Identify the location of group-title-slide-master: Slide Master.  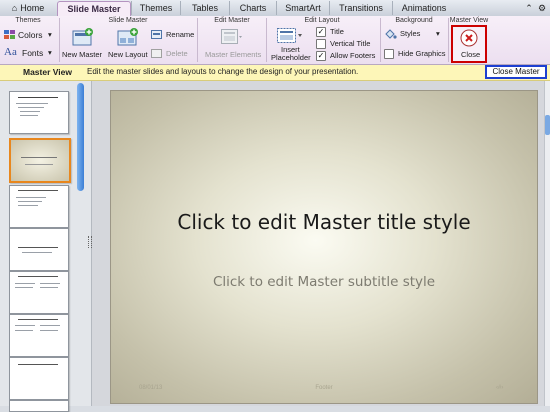
(128, 20).